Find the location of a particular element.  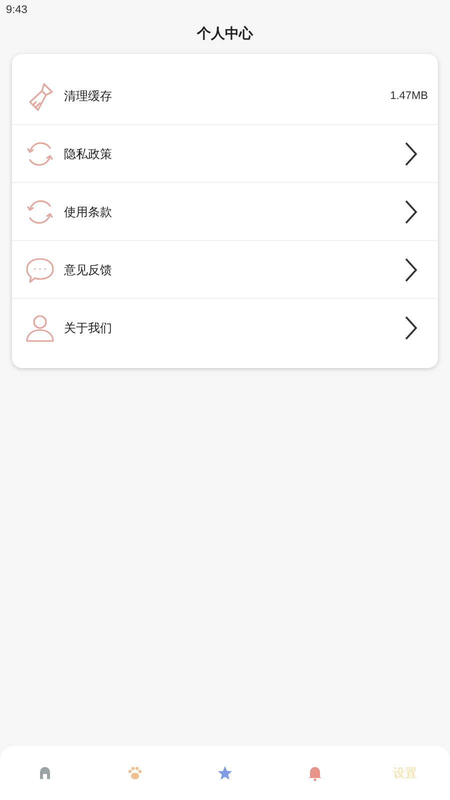

page-title: 个人中心 is located at coordinates (225, 33).